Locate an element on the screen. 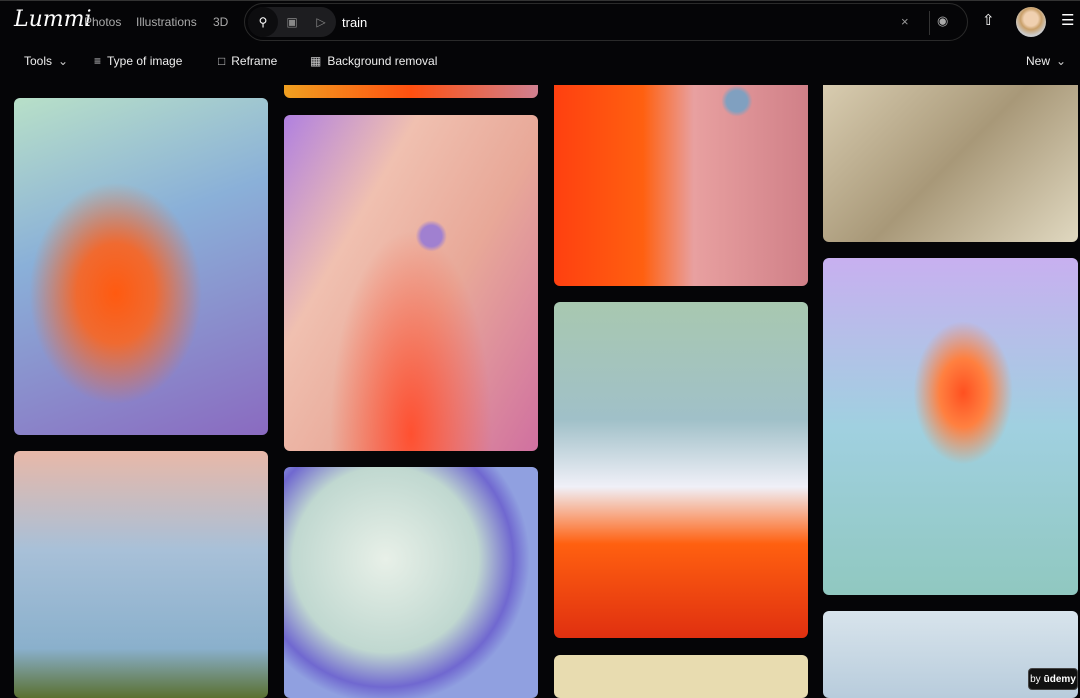  palette-icon: ◉ is located at coordinates (942, 21).